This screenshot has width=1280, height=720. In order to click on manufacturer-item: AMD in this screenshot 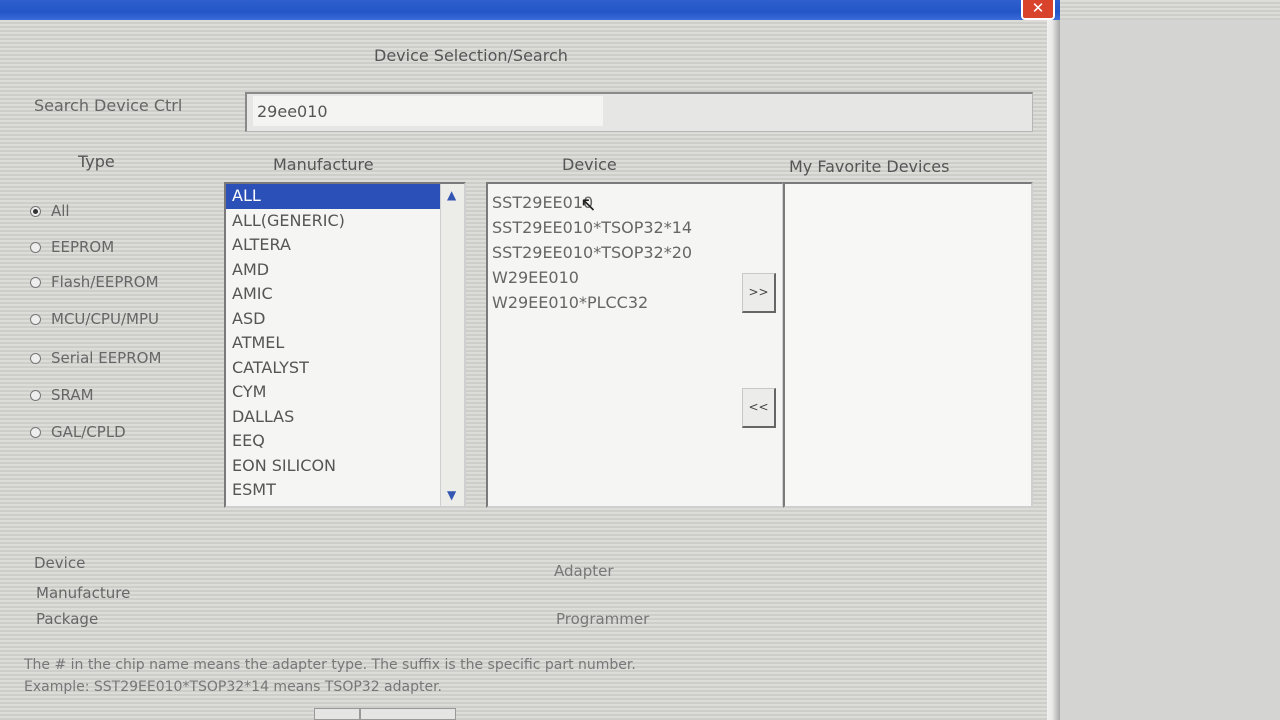, I will do `click(333, 270)`.